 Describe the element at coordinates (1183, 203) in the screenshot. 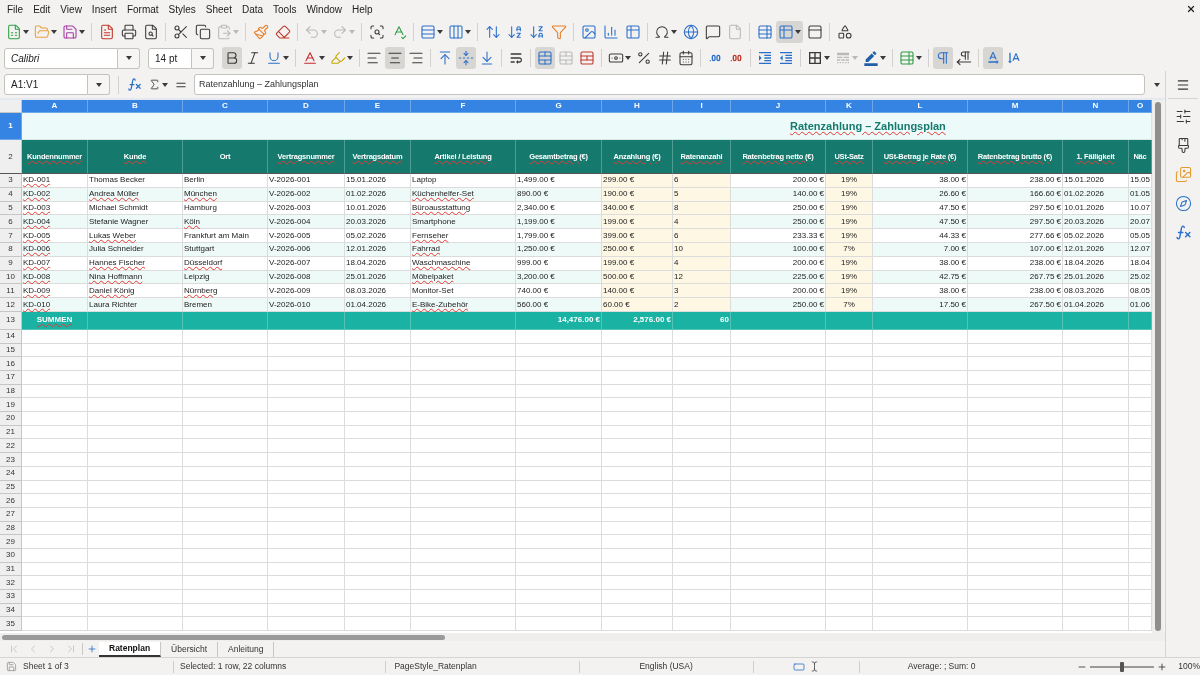

I see `navigator-button` at that location.